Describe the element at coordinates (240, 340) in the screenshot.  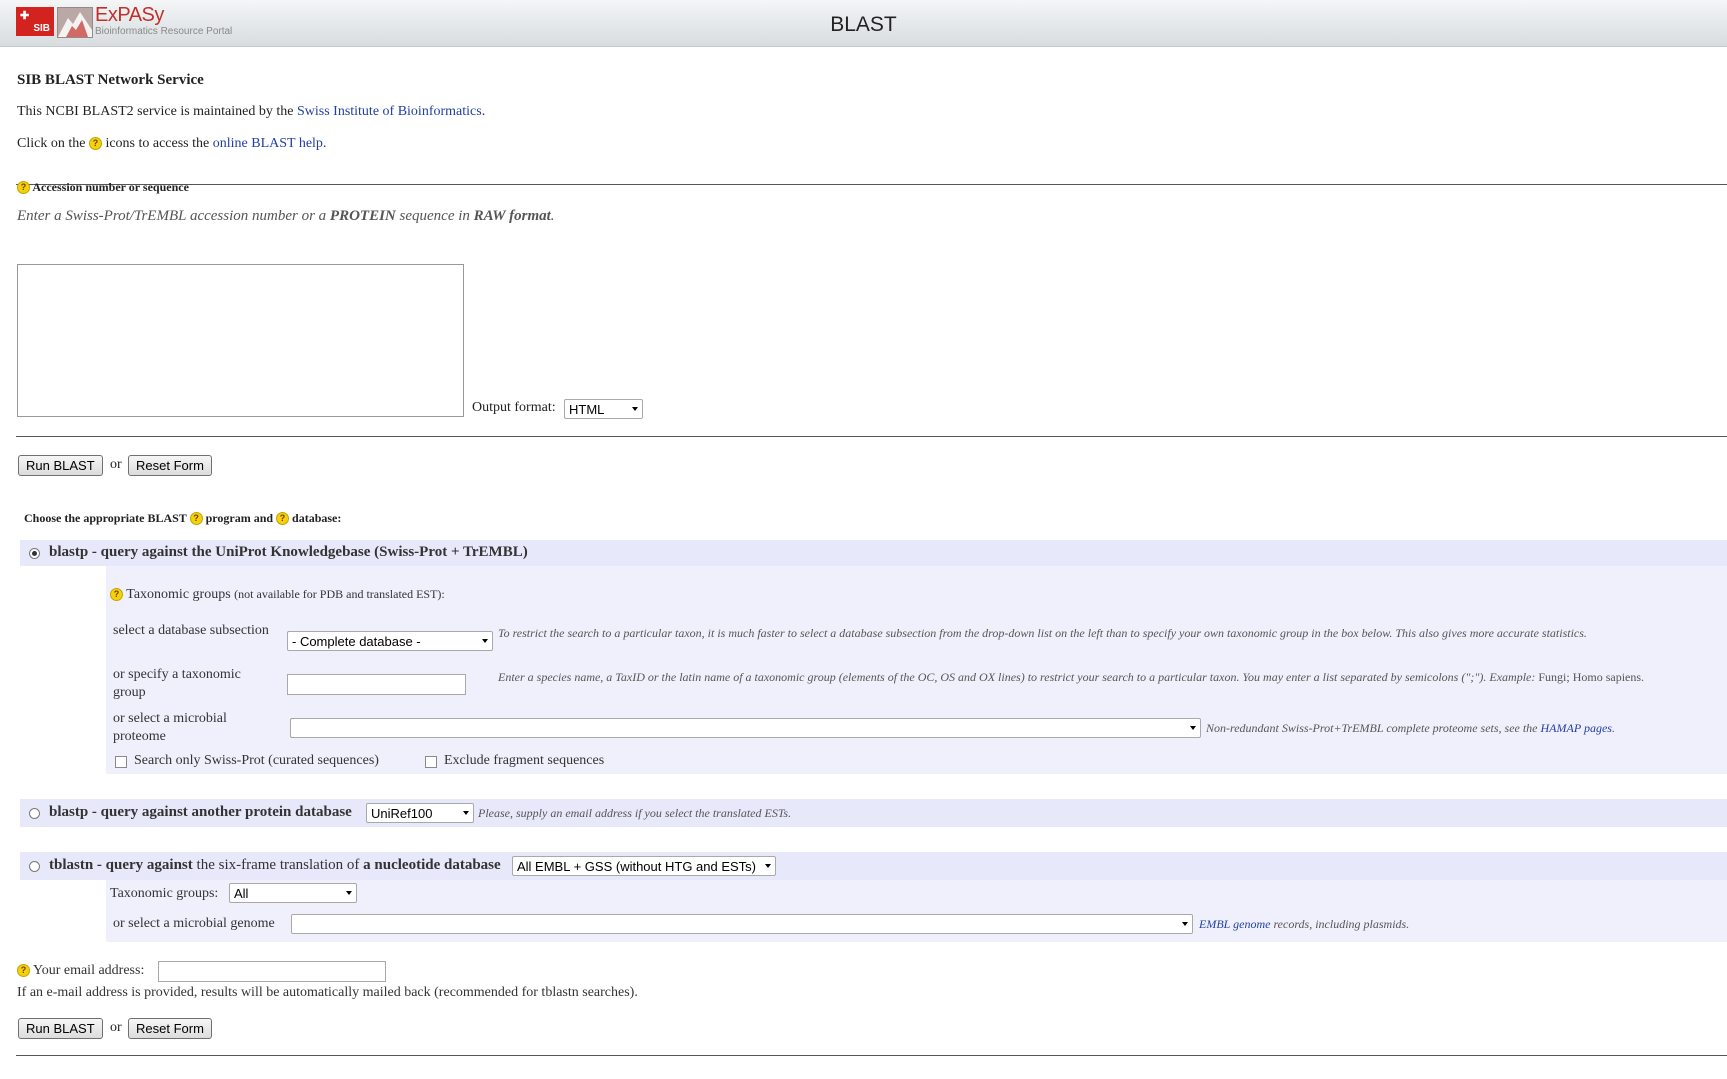
I see `sequence-input` at that location.